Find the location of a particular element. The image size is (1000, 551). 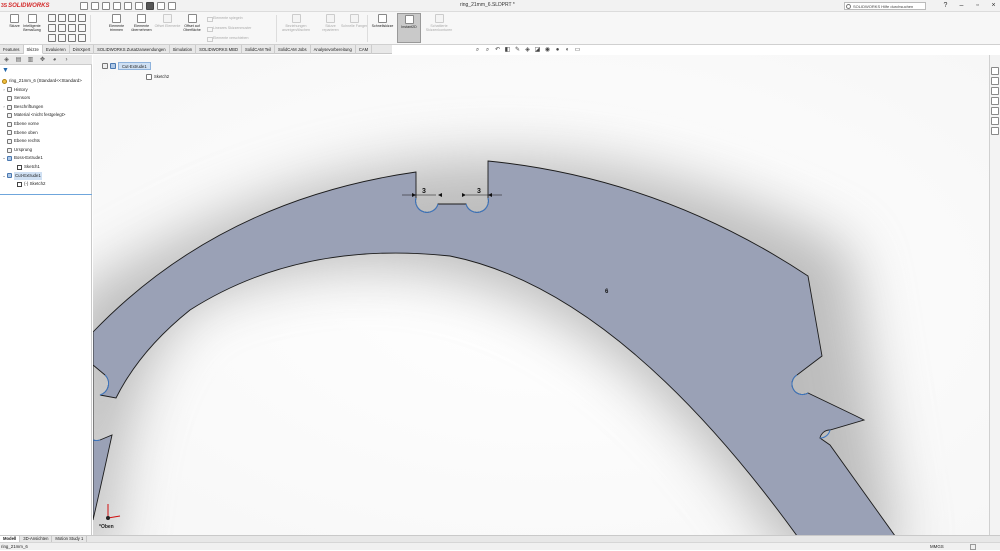

command-tab-evaluieren: Evaluieren is located at coordinates (56, 49).